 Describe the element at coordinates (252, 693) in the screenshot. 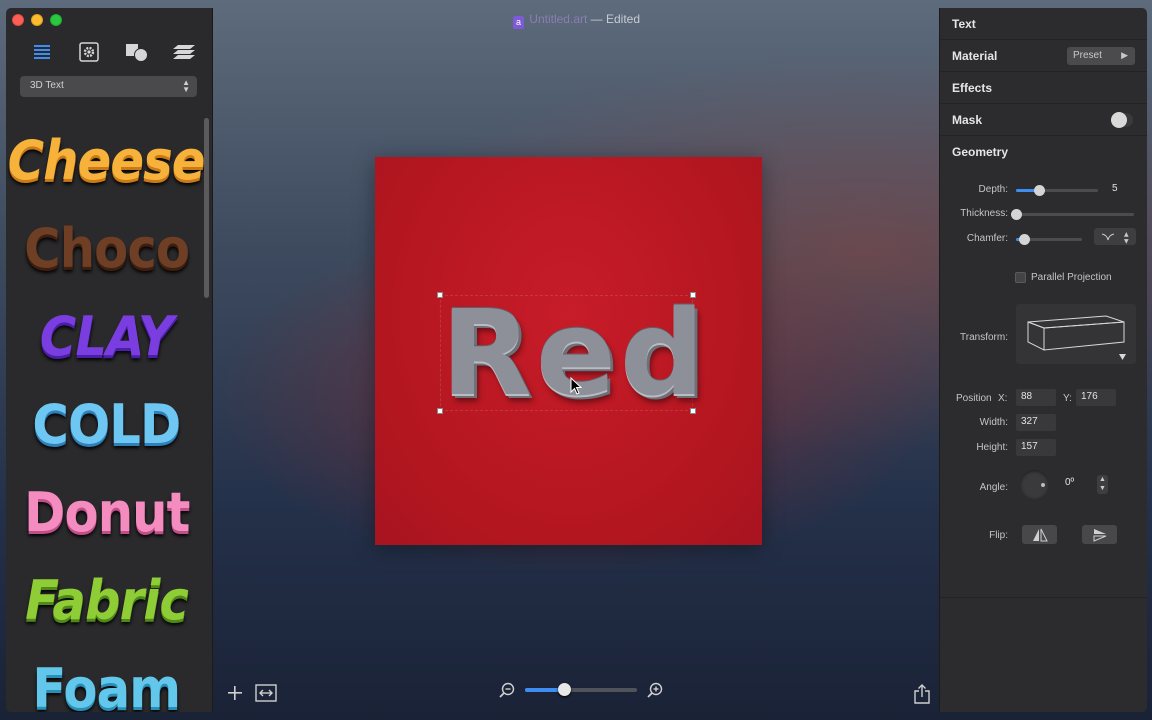

I see `canvas-bottom-tools` at that location.